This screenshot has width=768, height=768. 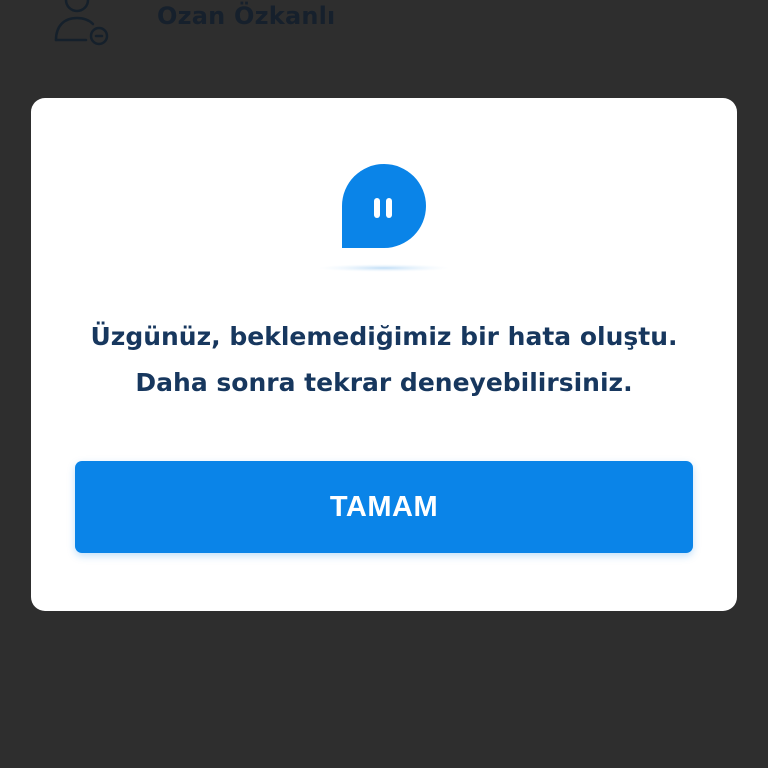 What do you see at coordinates (384, 336) in the screenshot?
I see `error-message-line-1: Üzgünüz, beklemediğimiz bir hata oluştu.` at bounding box center [384, 336].